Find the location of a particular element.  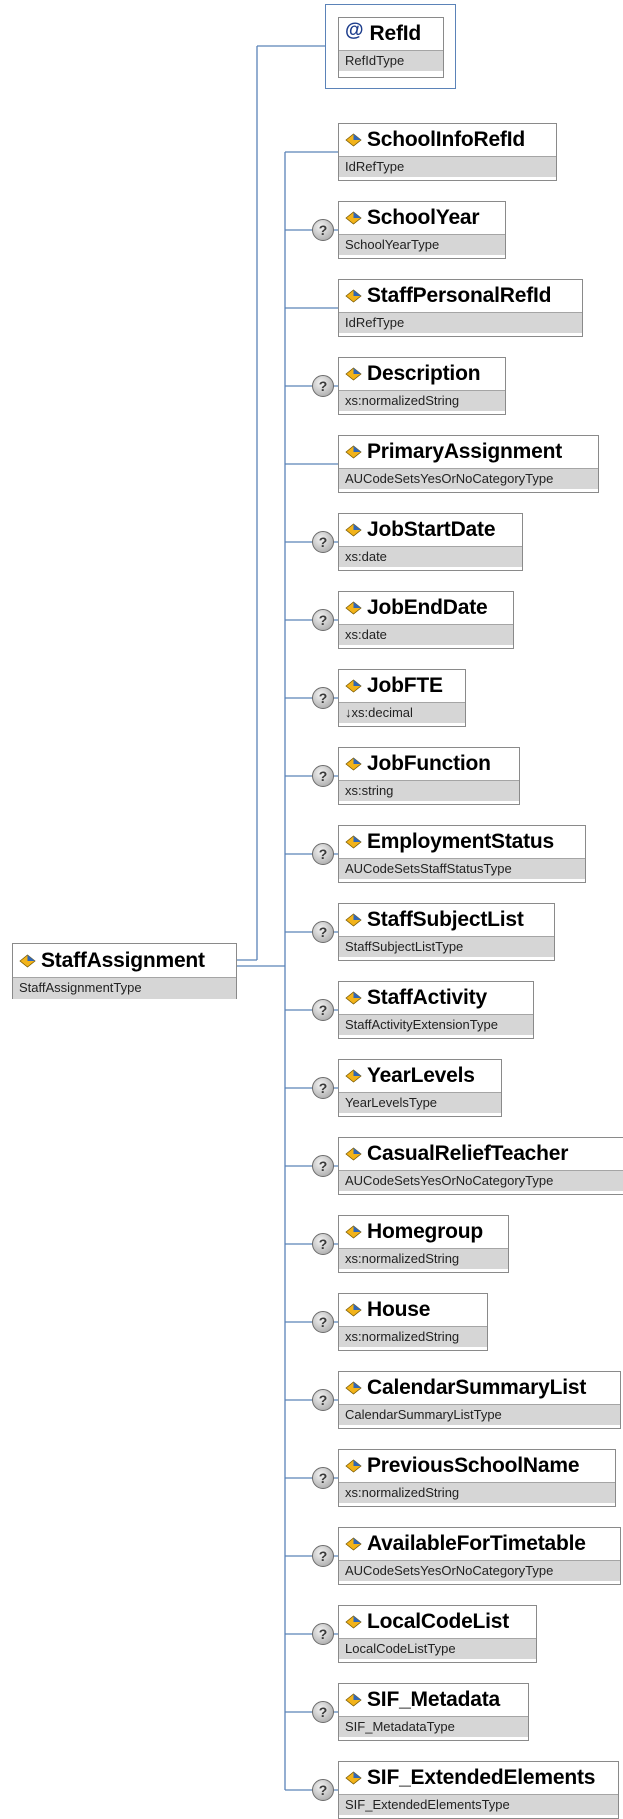

attribute-frame: @ RefId RefIdType is located at coordinates (390, 46).